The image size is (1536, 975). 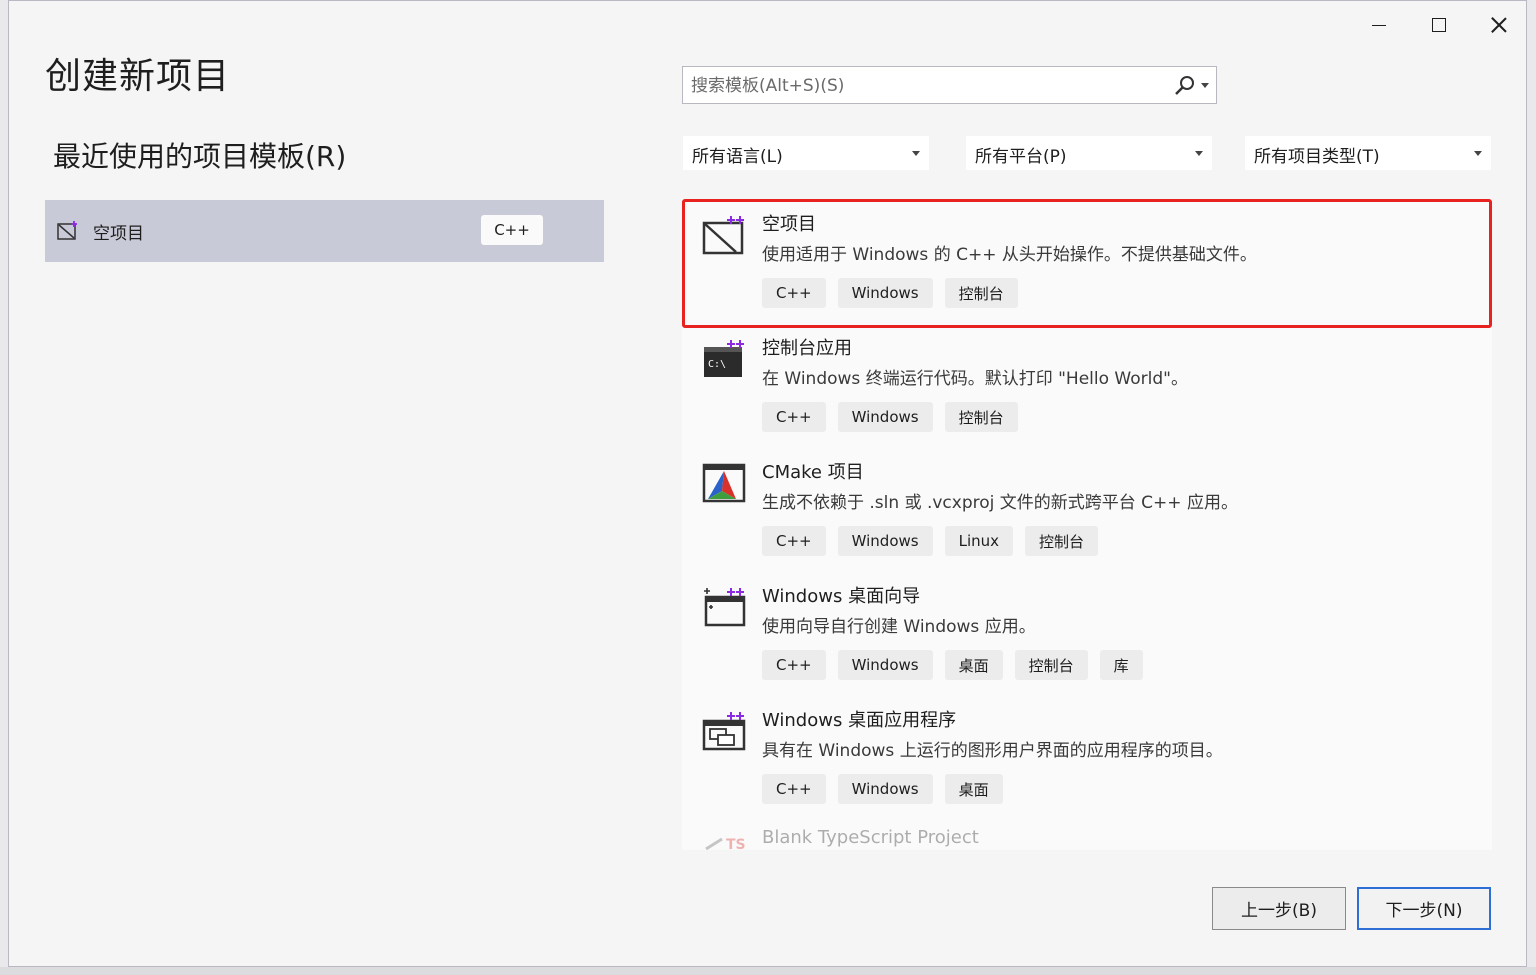 I want to click on desktop-app-icon, so click(x=724, y=731).